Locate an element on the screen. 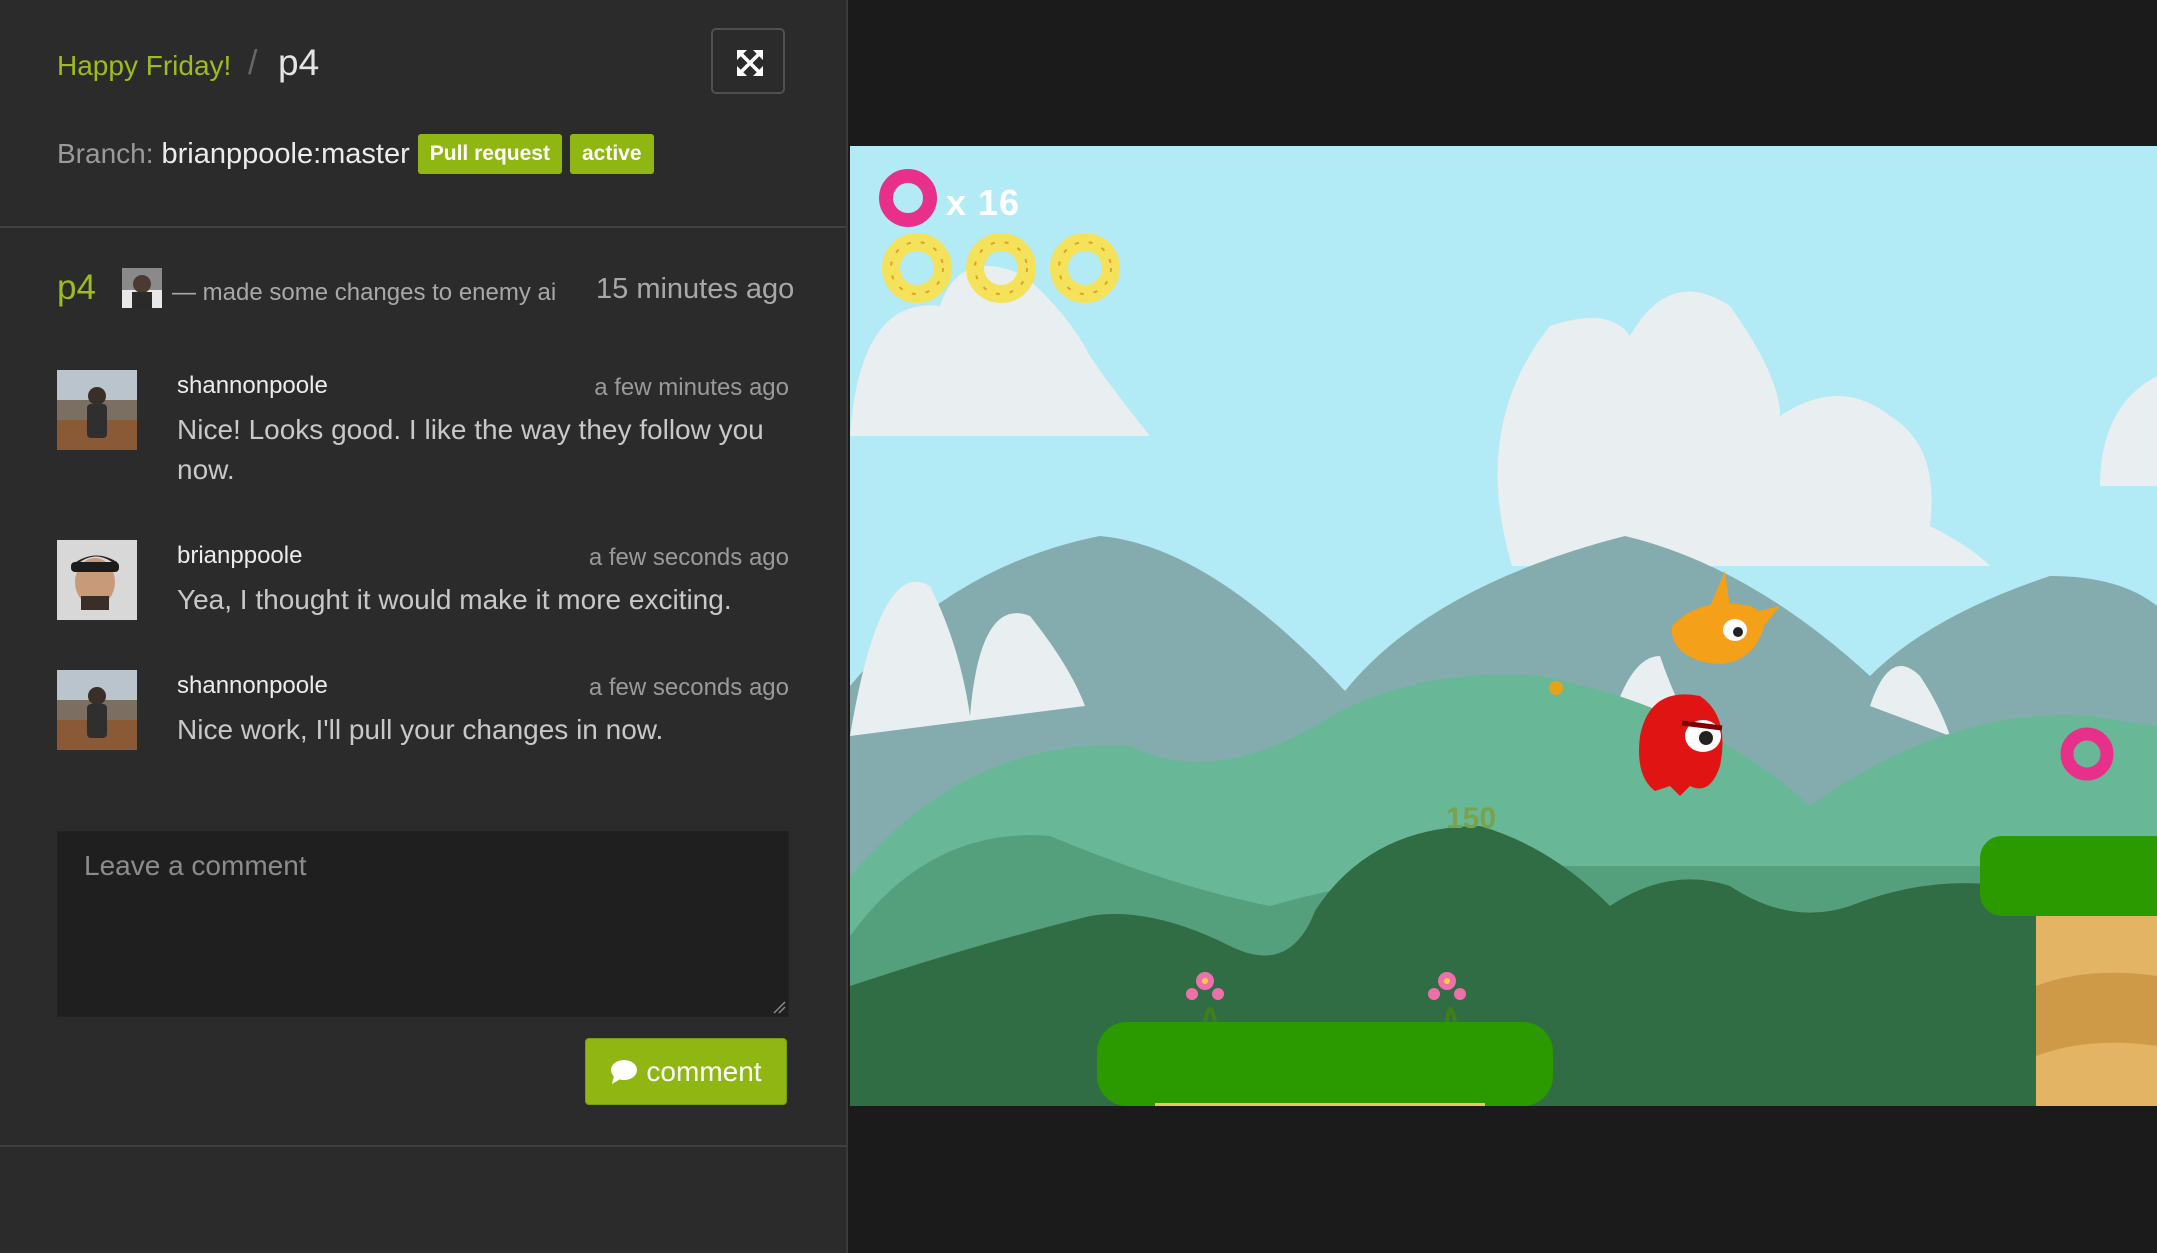 Image resolution: width=2157 pixels, height=1253 pixels. build-title: p4 is located at coordinates (299, 62).